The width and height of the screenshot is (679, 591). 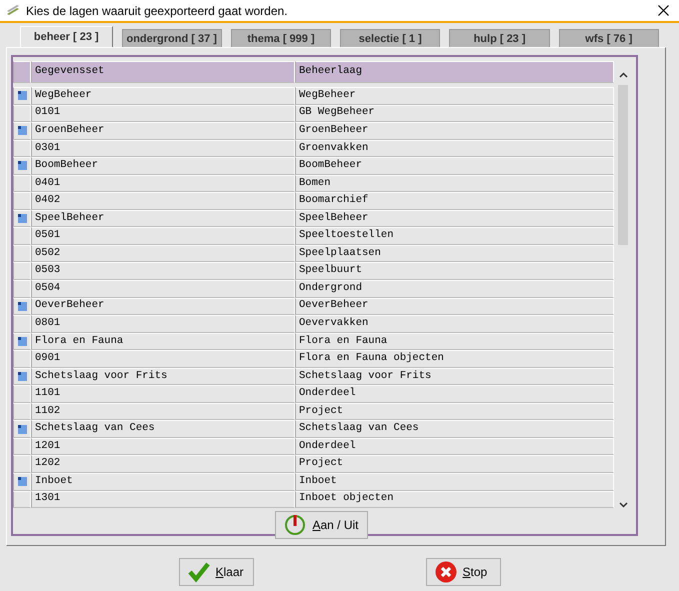 I want to click on table-cell: 0101, so click(x=163, y=113).